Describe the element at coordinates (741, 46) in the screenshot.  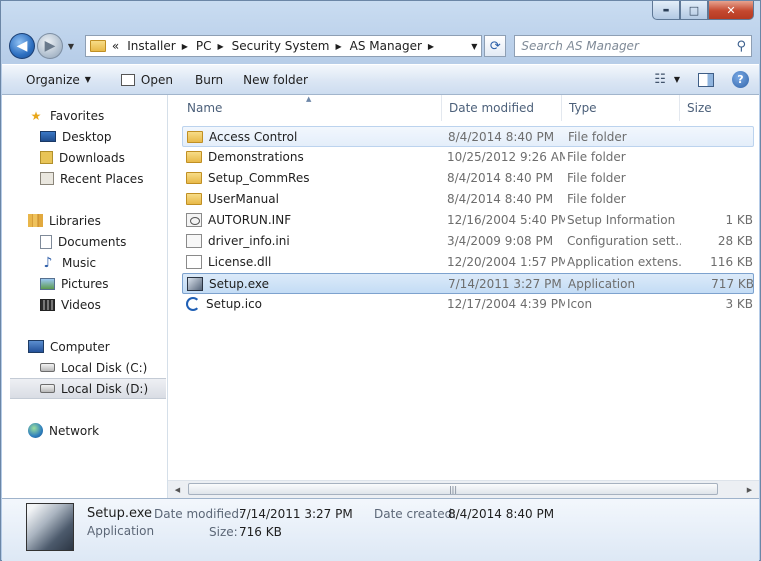
I see `search-icon: ⚲` at that location.